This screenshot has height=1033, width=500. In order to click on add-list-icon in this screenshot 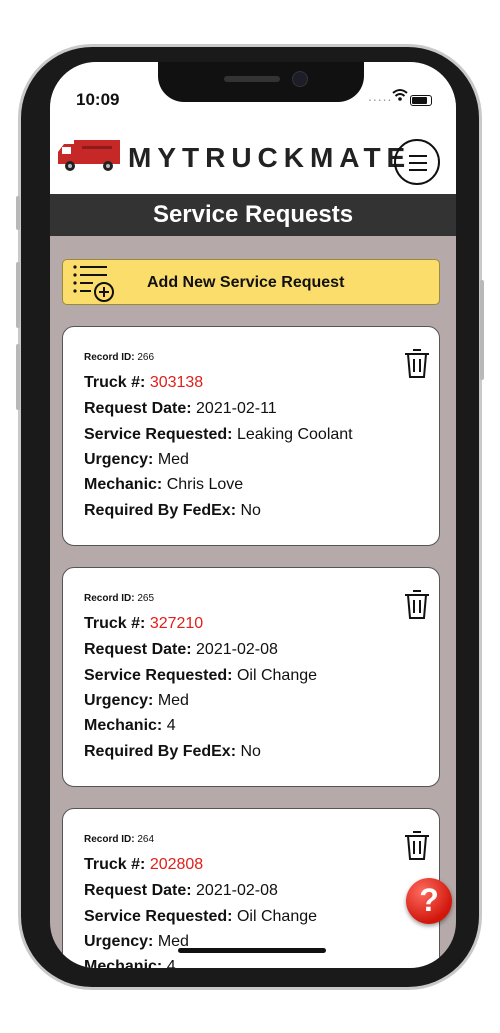, I will do `click(93, 283)`.